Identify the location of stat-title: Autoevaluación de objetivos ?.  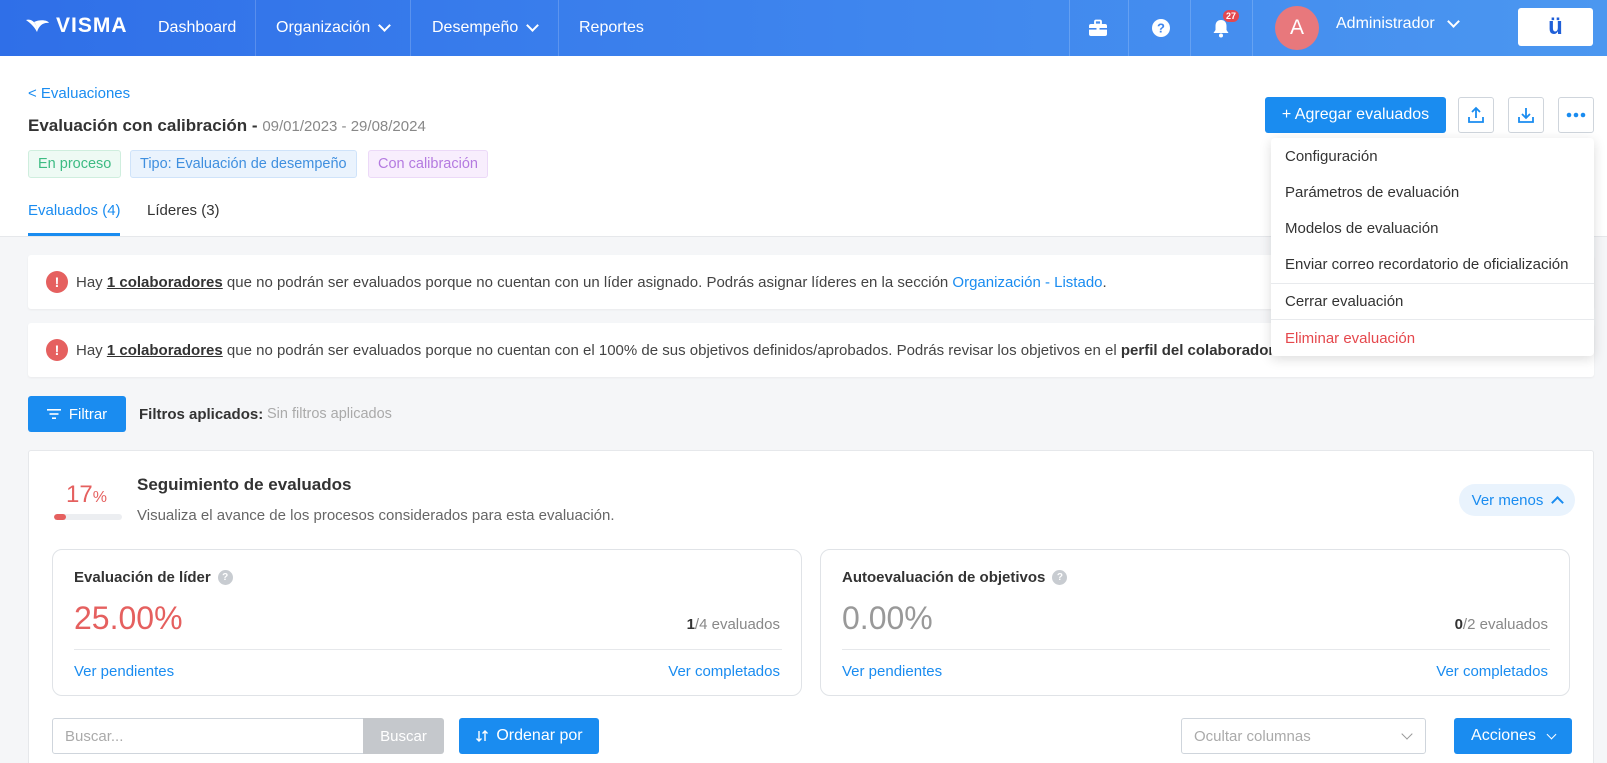
(955, 577).